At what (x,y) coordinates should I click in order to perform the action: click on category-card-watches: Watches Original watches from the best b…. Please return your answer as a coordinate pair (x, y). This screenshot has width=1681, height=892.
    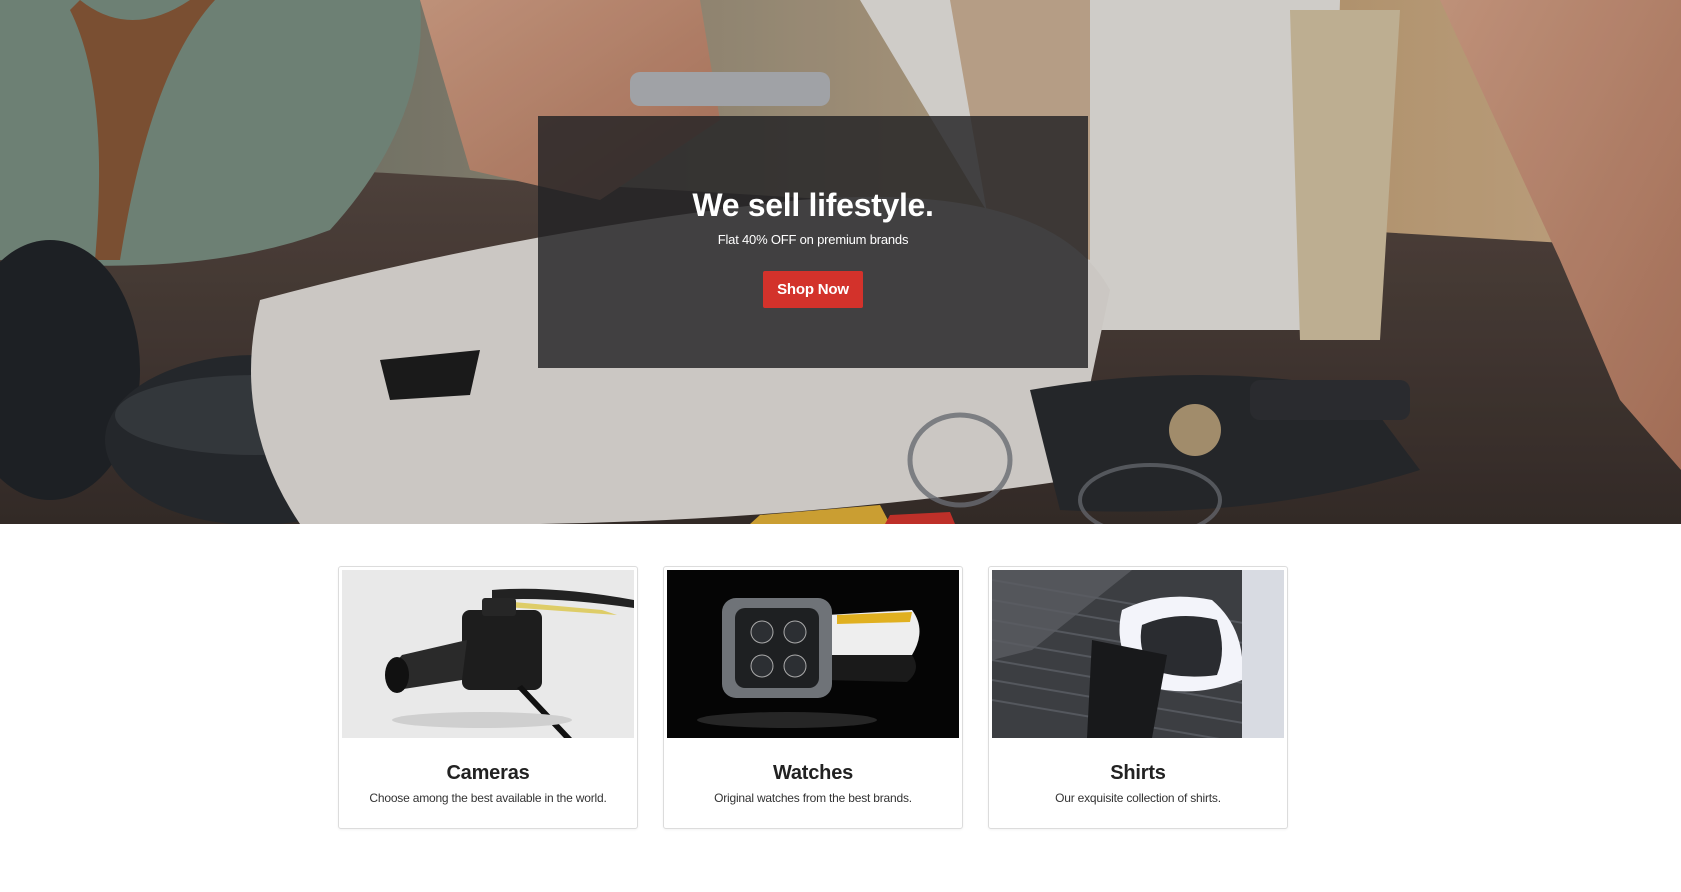
    Looking at the image, I should click on (813, 697).